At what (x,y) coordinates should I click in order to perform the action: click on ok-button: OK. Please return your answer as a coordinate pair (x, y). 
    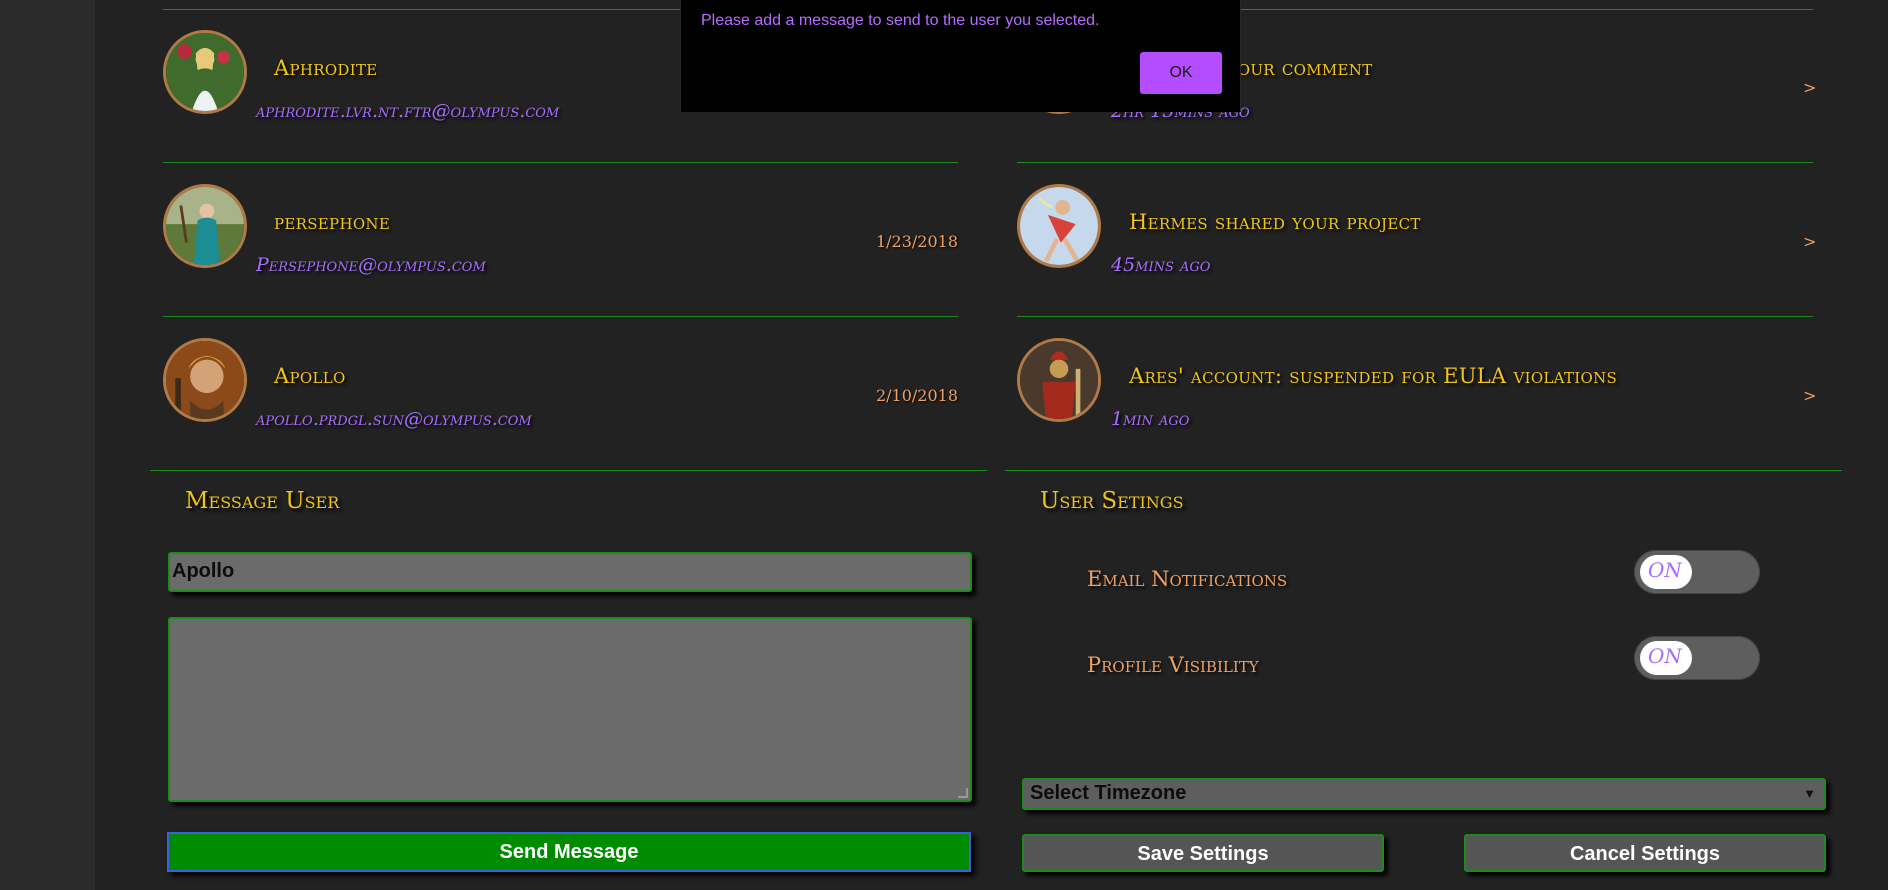
    Looking at the image, I should click on (1181, 73).